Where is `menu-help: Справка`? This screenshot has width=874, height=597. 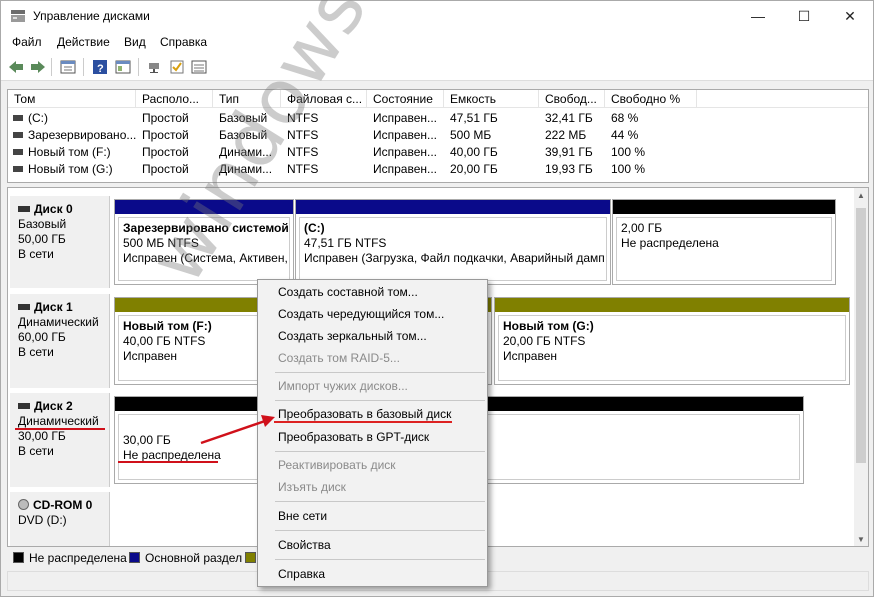 menu-help: Справка is located at coordinates (183, 42).